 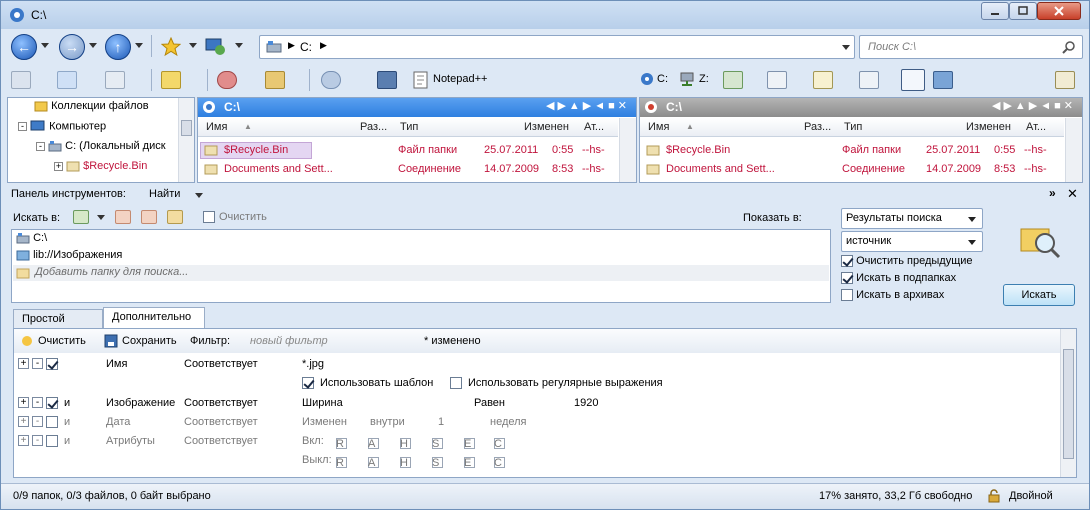 I want to click on source-select: источник, so click(x=912, y=241).